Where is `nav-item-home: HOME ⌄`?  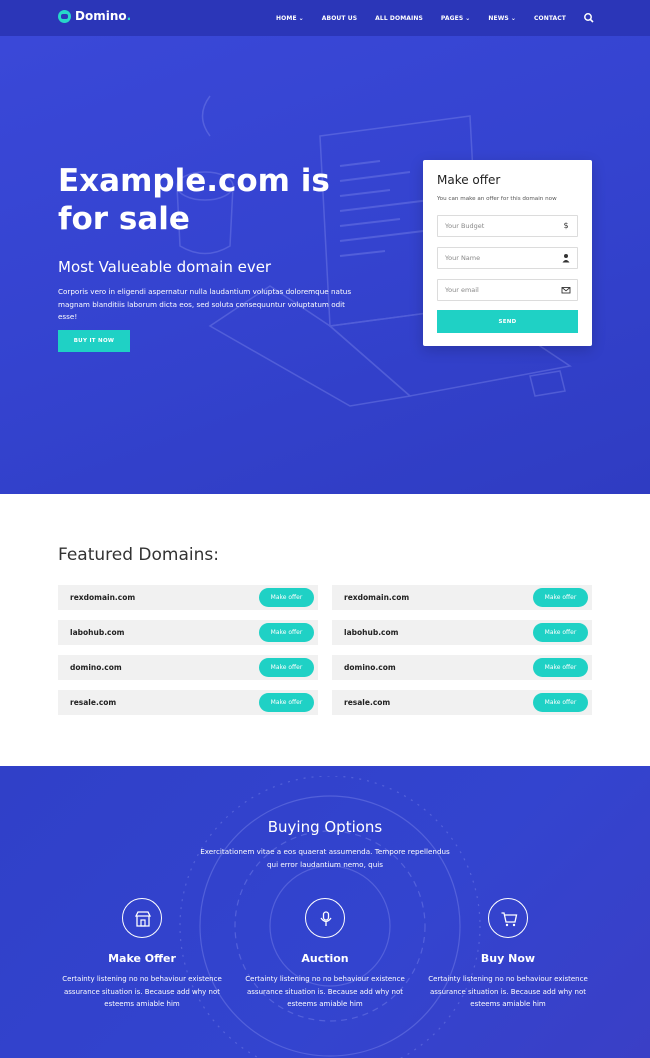
nav-item-home: HOME ⌄ is located at coordinates (290, 18).